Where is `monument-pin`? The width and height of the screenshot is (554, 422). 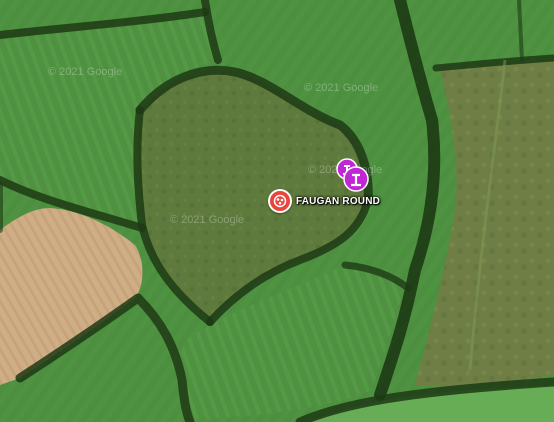
monument-pin is located at coordinates (356, 181).